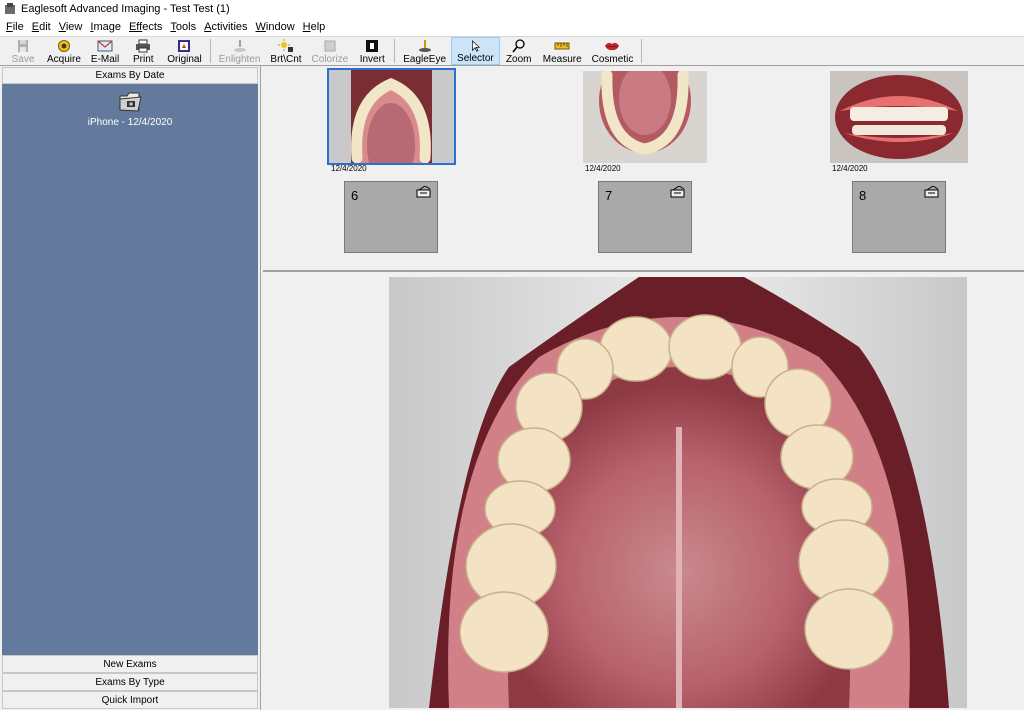  I want to click on eagleeye-icon, so click(424, 46).